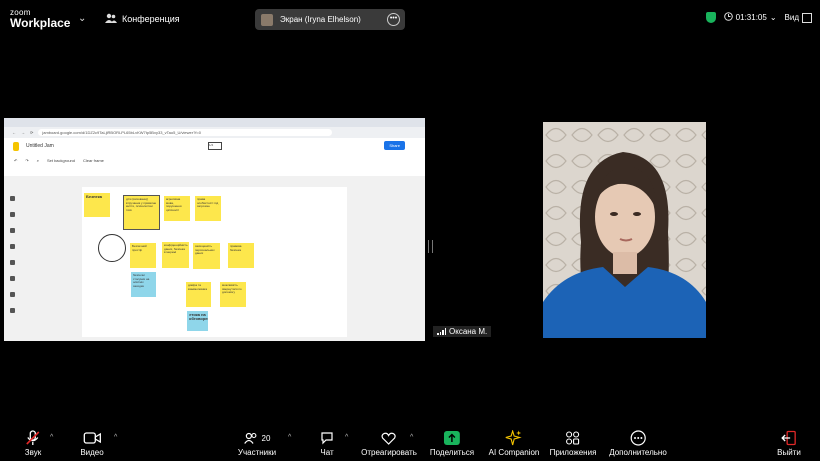 This screenshot has height=461, width=820. Describe the element at coordinates (12, 214) in the screenshot. I see `eraser-icon` at that location.